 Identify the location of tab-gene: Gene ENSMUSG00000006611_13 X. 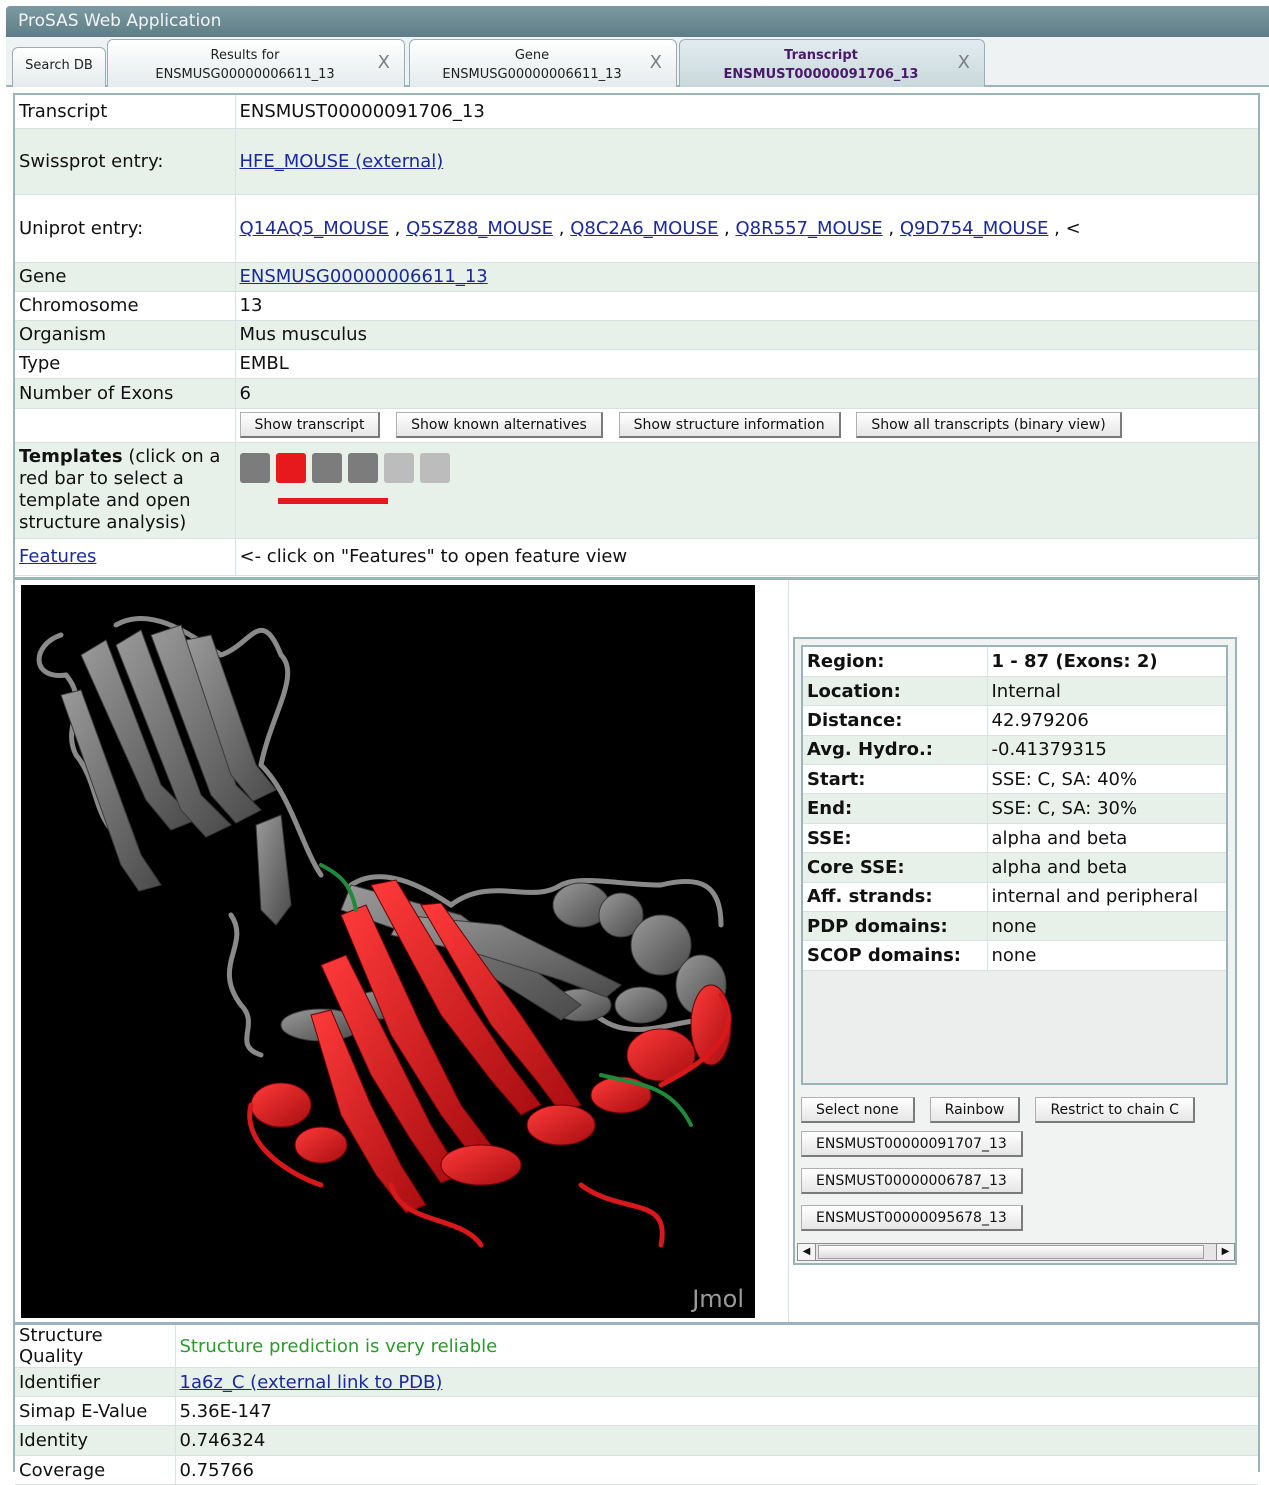
(543, 63).